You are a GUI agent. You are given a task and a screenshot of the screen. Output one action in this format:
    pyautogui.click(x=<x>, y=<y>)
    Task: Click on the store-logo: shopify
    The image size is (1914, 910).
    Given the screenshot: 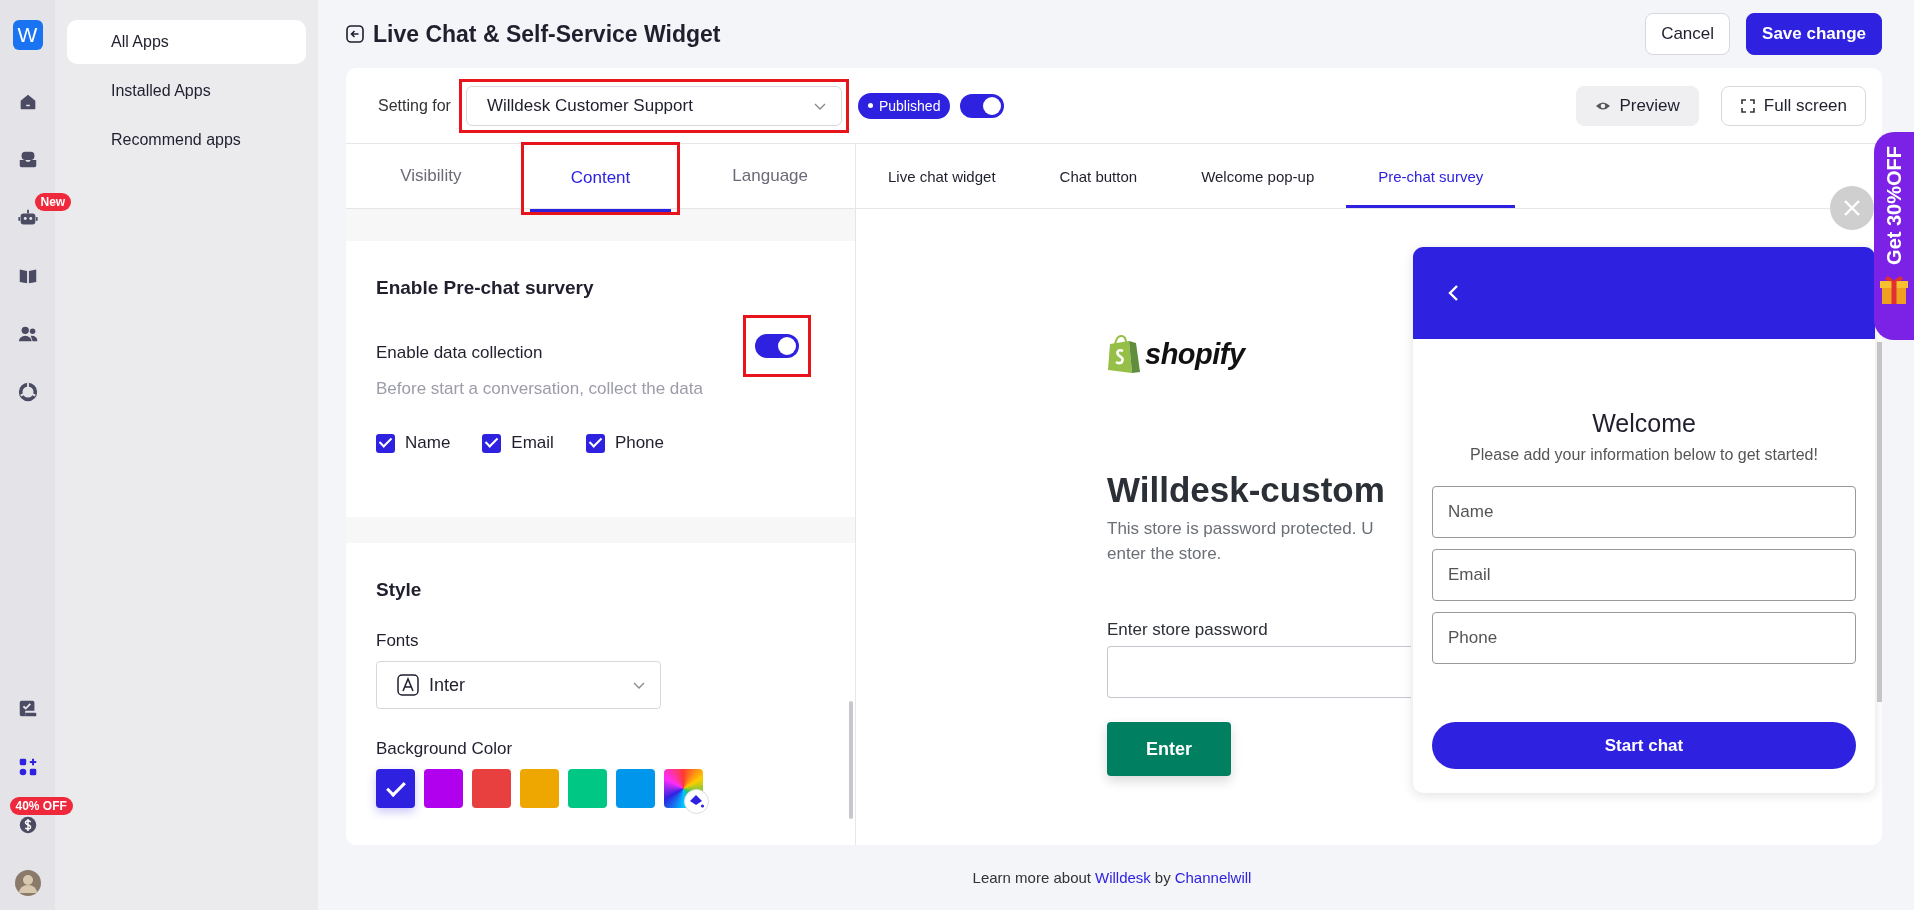 What is the action you would take?
    pyautogui.click(x=1195, y=354)
    